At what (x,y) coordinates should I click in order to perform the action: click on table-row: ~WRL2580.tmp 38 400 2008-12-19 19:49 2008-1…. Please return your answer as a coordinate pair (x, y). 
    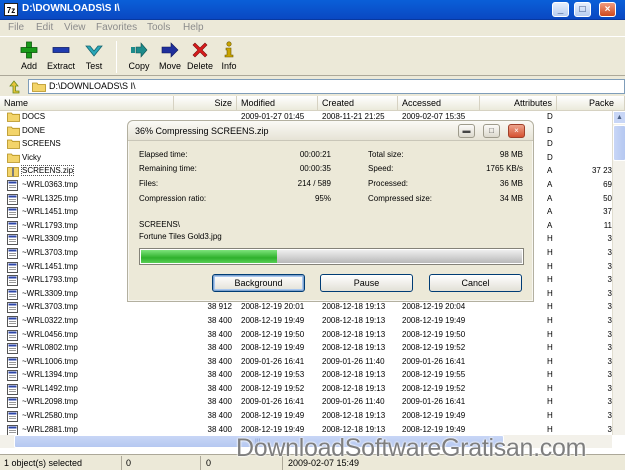
    Looking at the image, I should click on (306, 417).